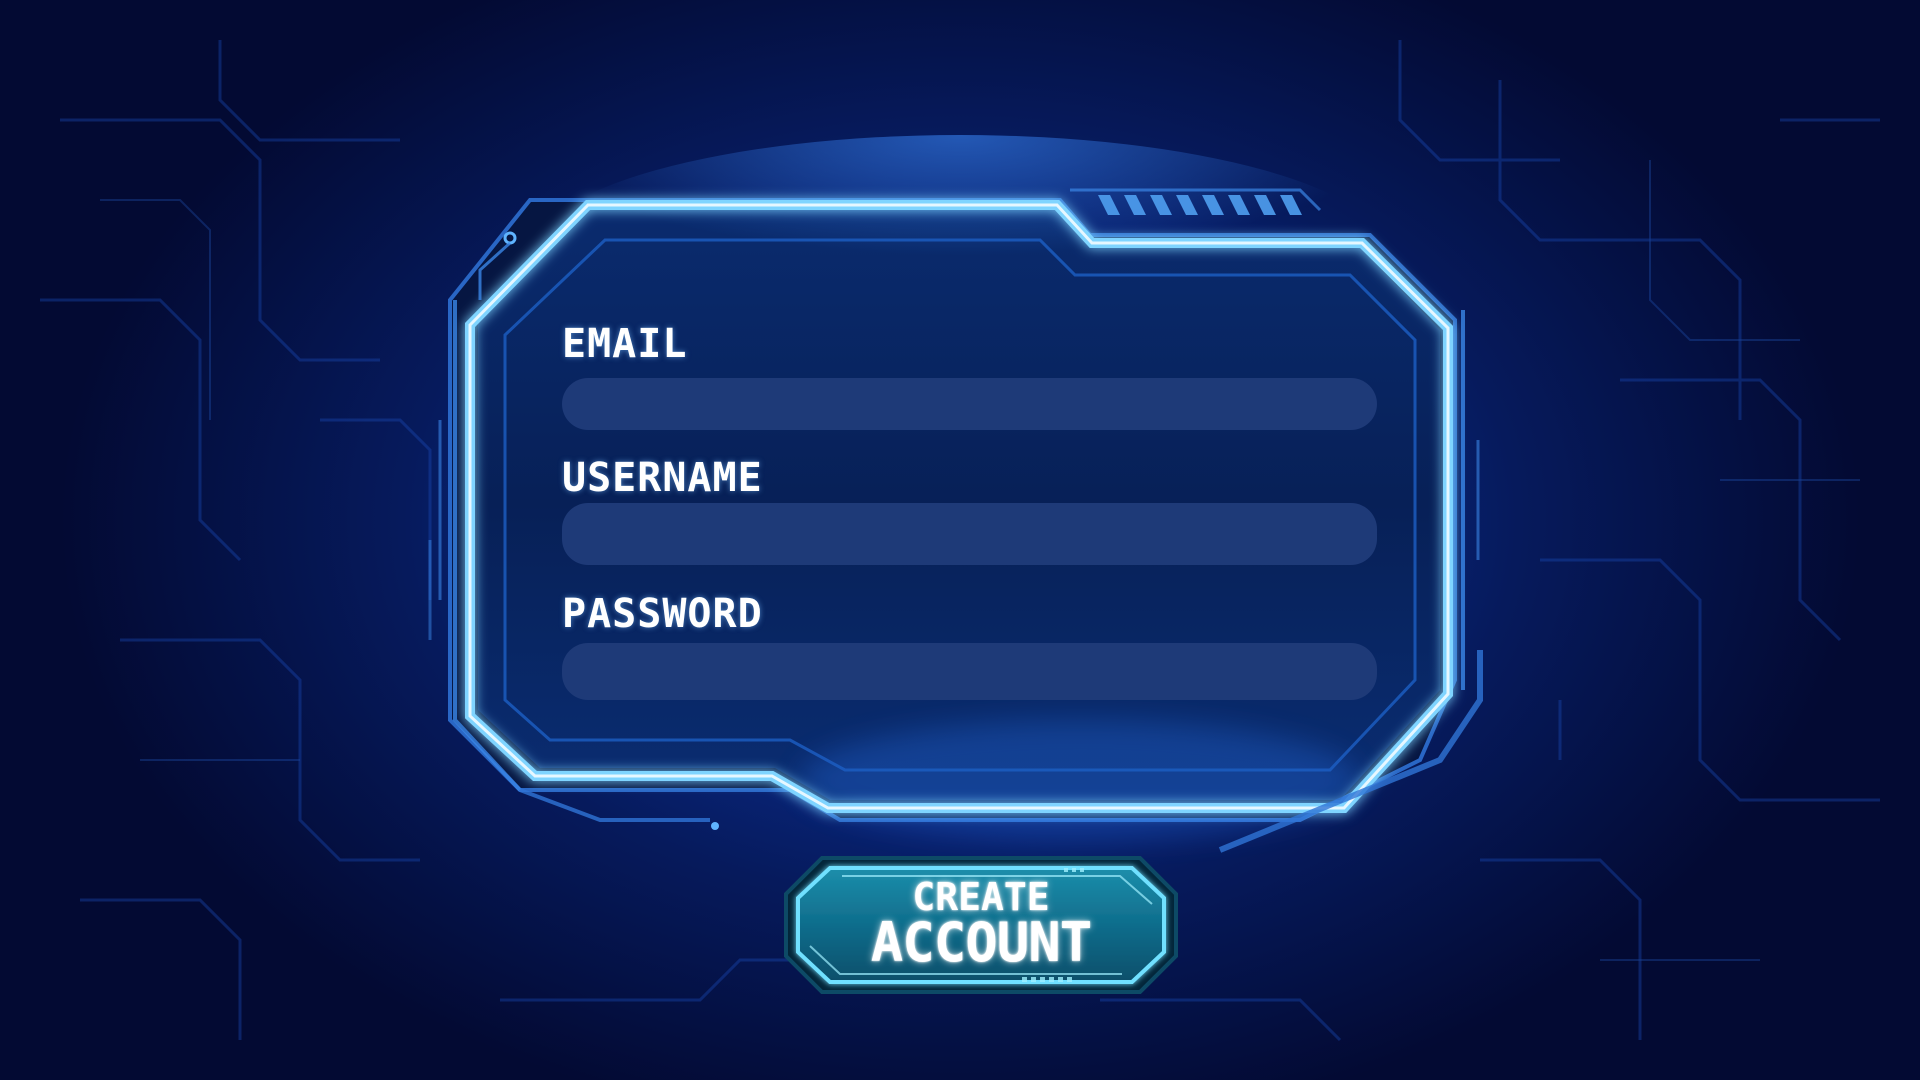 Image resolution: width=1920 pixels, height=1080 pixels. Describe the element at coordinates (662, 614) in the screenshot. I see `password-label: PASSWORD` at that location.